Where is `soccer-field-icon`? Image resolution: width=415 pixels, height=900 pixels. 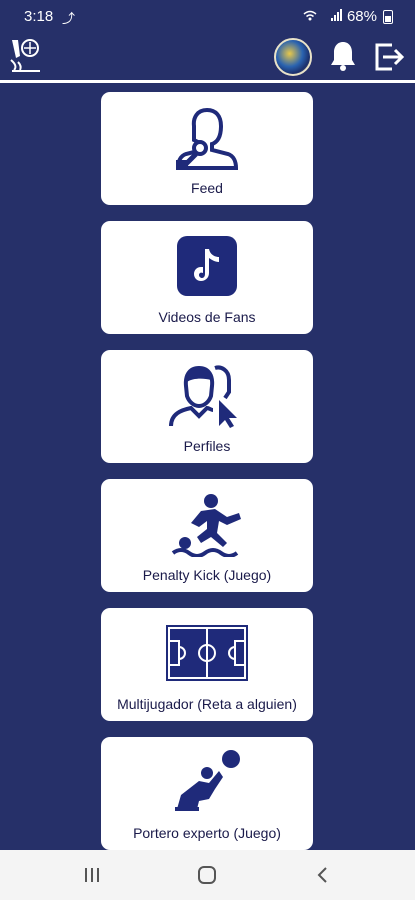 soccer-field-icon is located at coordinates (207, 653).